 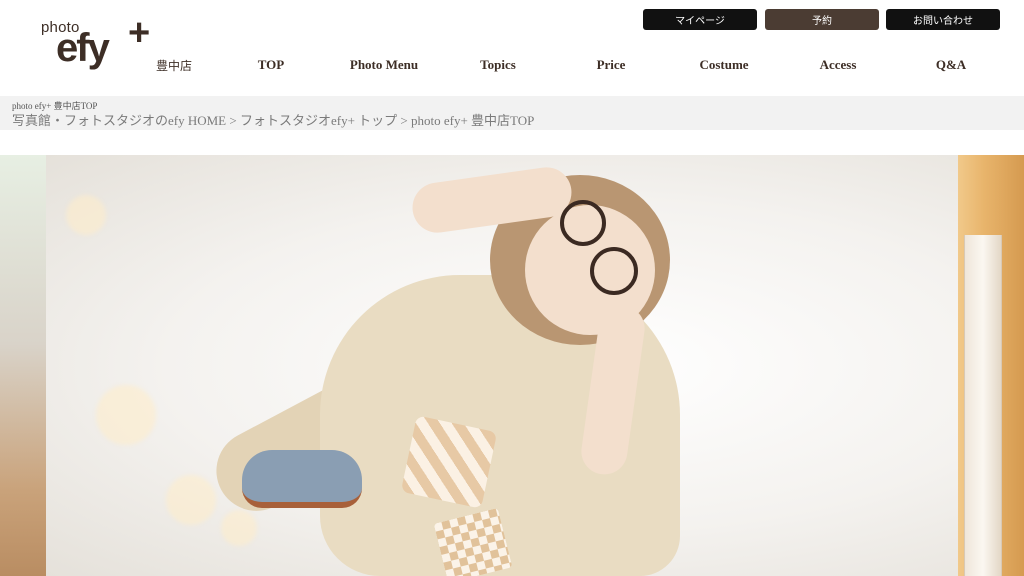 I want to click on contact-button: お問い合わせ, so click(x=943, y=19).